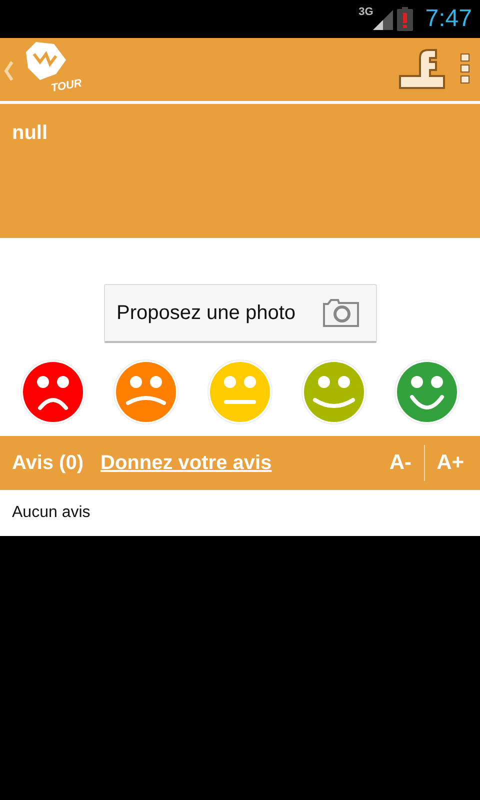 Image resolution: width=480 pixels, height=800 pixels. Describe the element at coordinates (341, 313) in the screenshot. I see `camera-icon` at that location.